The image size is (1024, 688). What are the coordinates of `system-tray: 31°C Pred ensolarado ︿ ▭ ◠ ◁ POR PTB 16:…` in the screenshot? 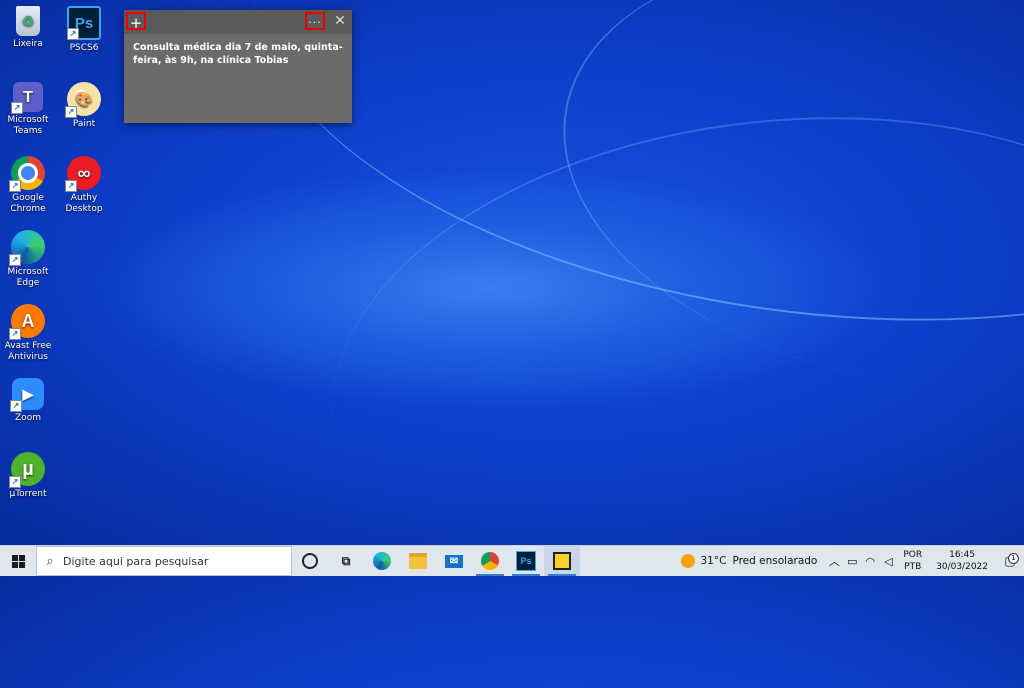 It's located at (848, 561).